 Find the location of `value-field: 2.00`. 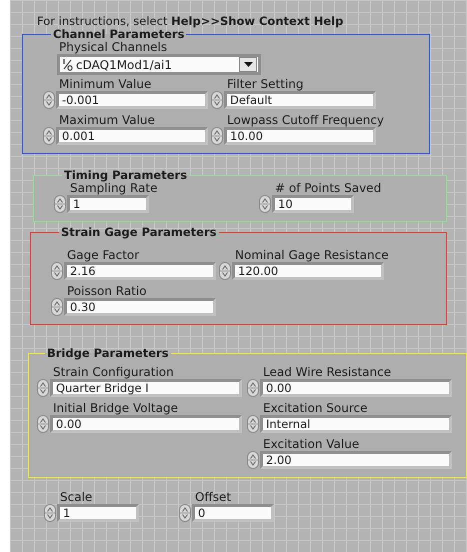

value-field: 2.00 is located at coordinates (356, 460).